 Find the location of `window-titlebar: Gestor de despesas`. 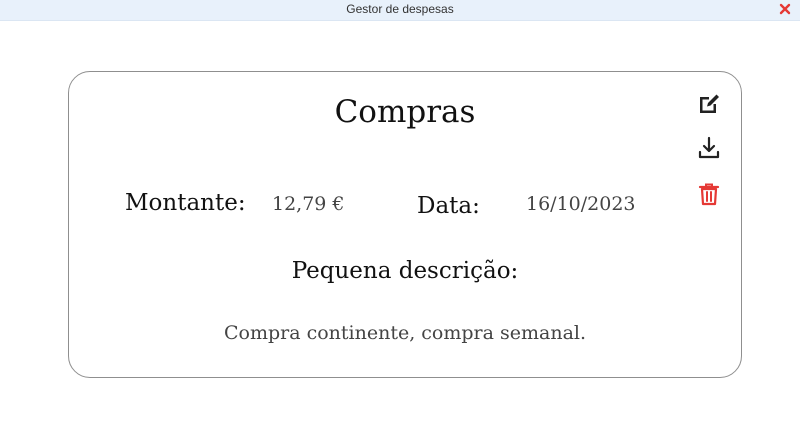

window-titlebar: Gestor de despesas is located at coordinates (400, 10).